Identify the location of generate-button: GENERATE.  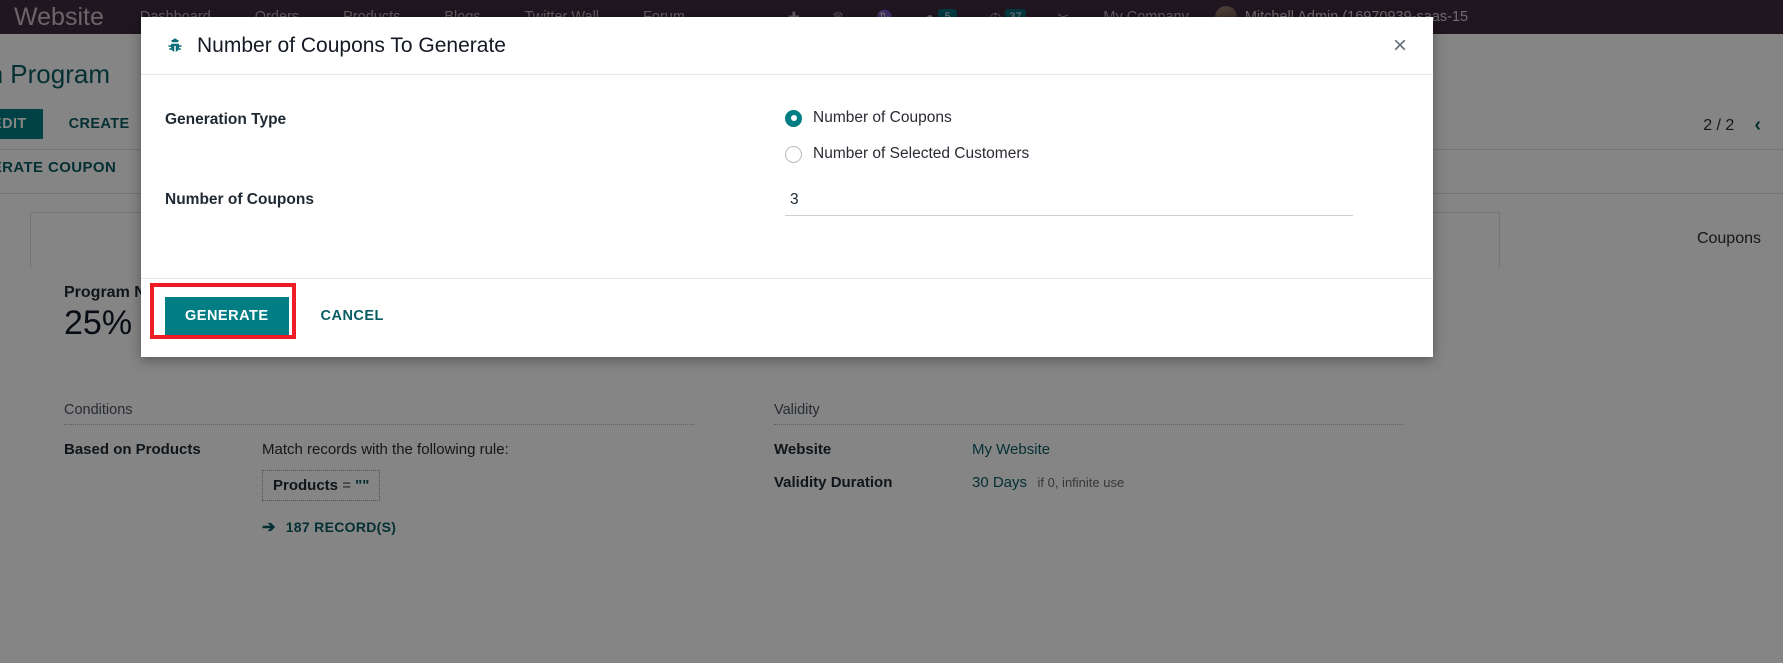
(227, 316).